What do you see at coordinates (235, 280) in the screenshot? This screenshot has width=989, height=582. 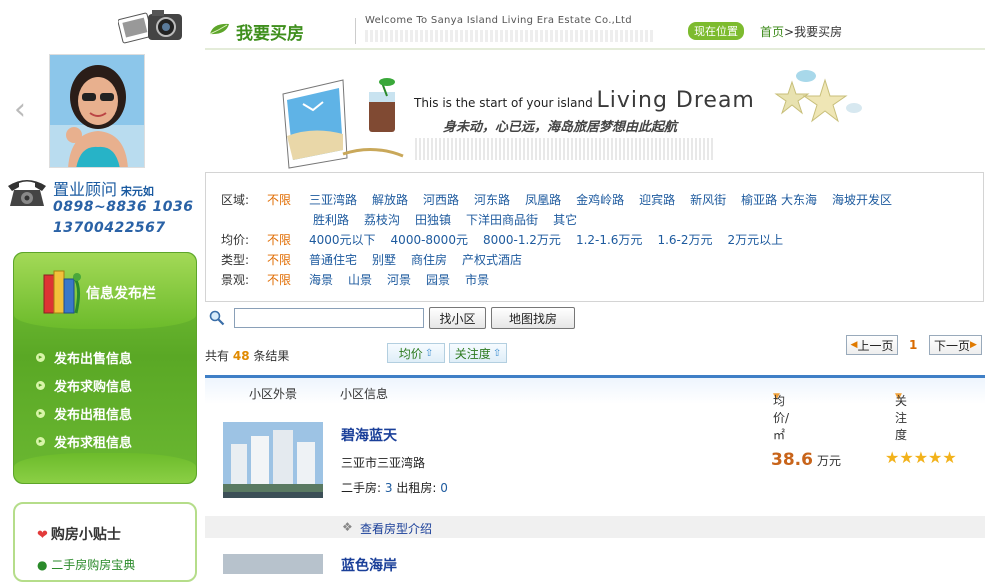 I see `filter-view-label: 景观:` at bounding box center [235, 280].